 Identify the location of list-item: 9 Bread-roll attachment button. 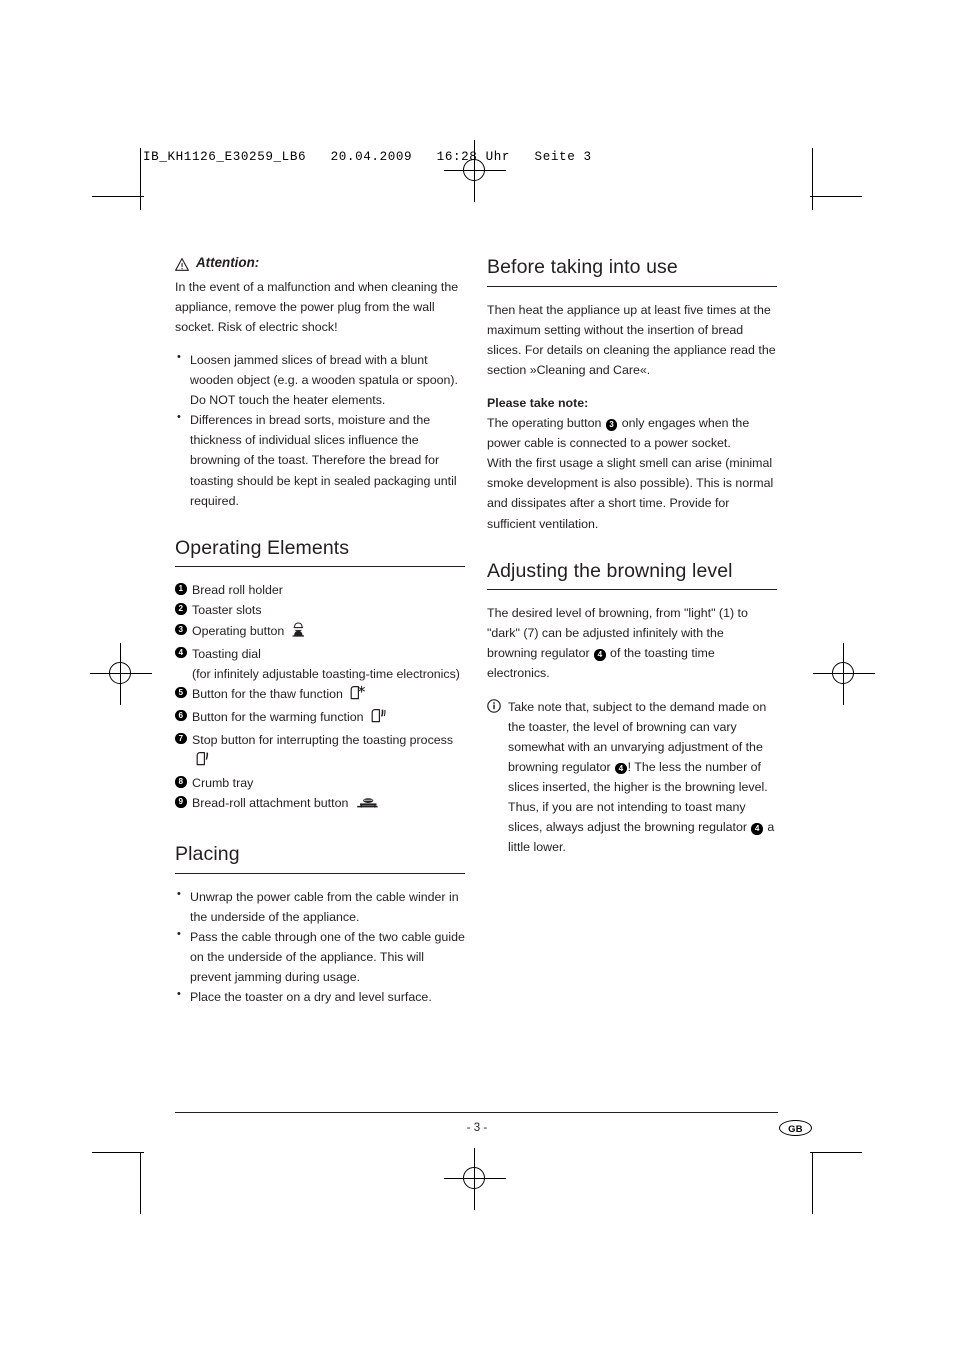
(320, 805).